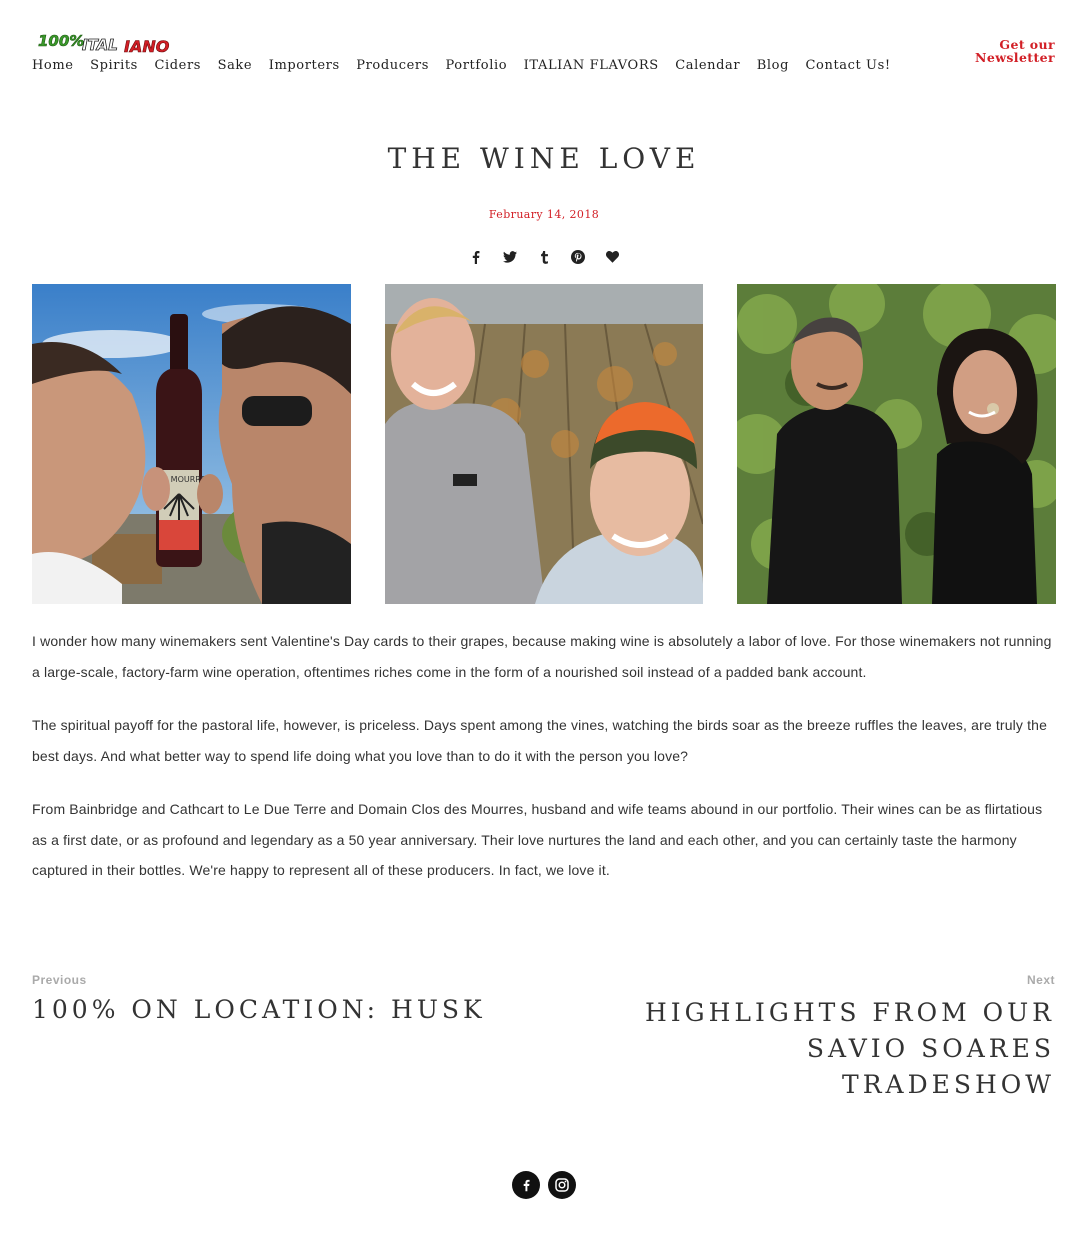  Describe the element at coordinates (191, 444) in the screenshot. I see `photo-couple-kissing-bottle: CLOS MOURRES` at that location.